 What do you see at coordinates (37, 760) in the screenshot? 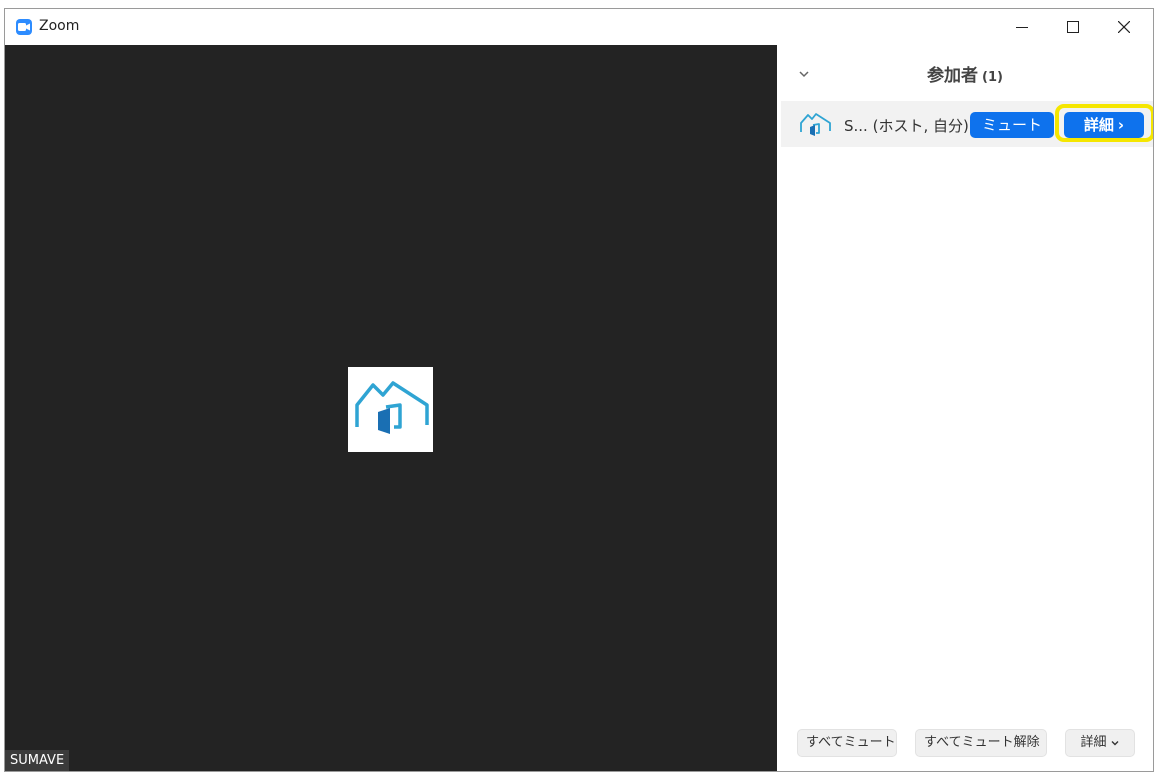
I see `participant-name-tag: SUMAVE` at bounding box center [37, 760].